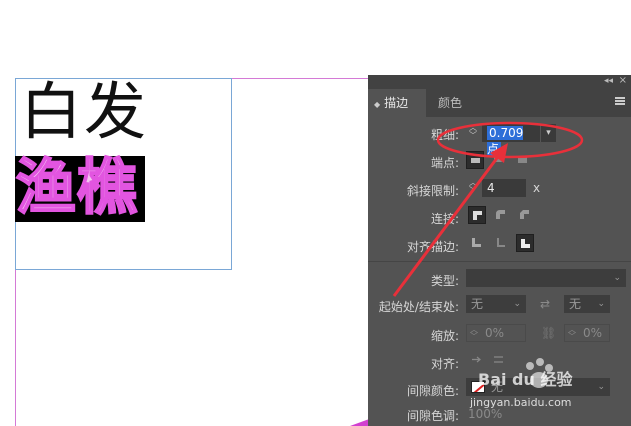 This screenshot has width=631, height=426. What do you see at coordinates (608, 81) in the screenshot?
I see `collapse-icon: ◂◂` at bounding box center [608, 81].